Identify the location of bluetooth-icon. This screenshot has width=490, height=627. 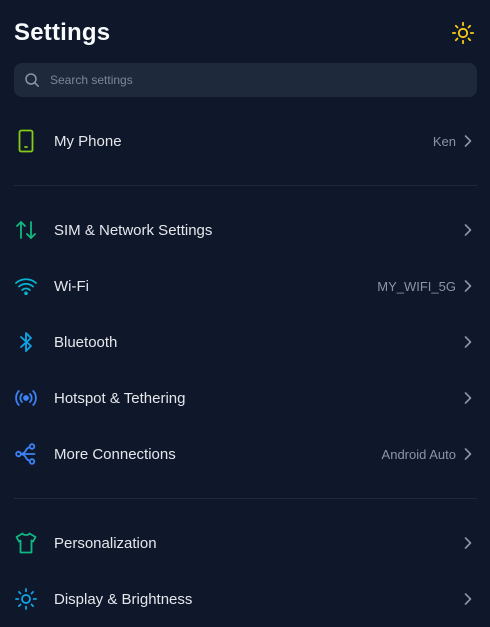
(26, 342).